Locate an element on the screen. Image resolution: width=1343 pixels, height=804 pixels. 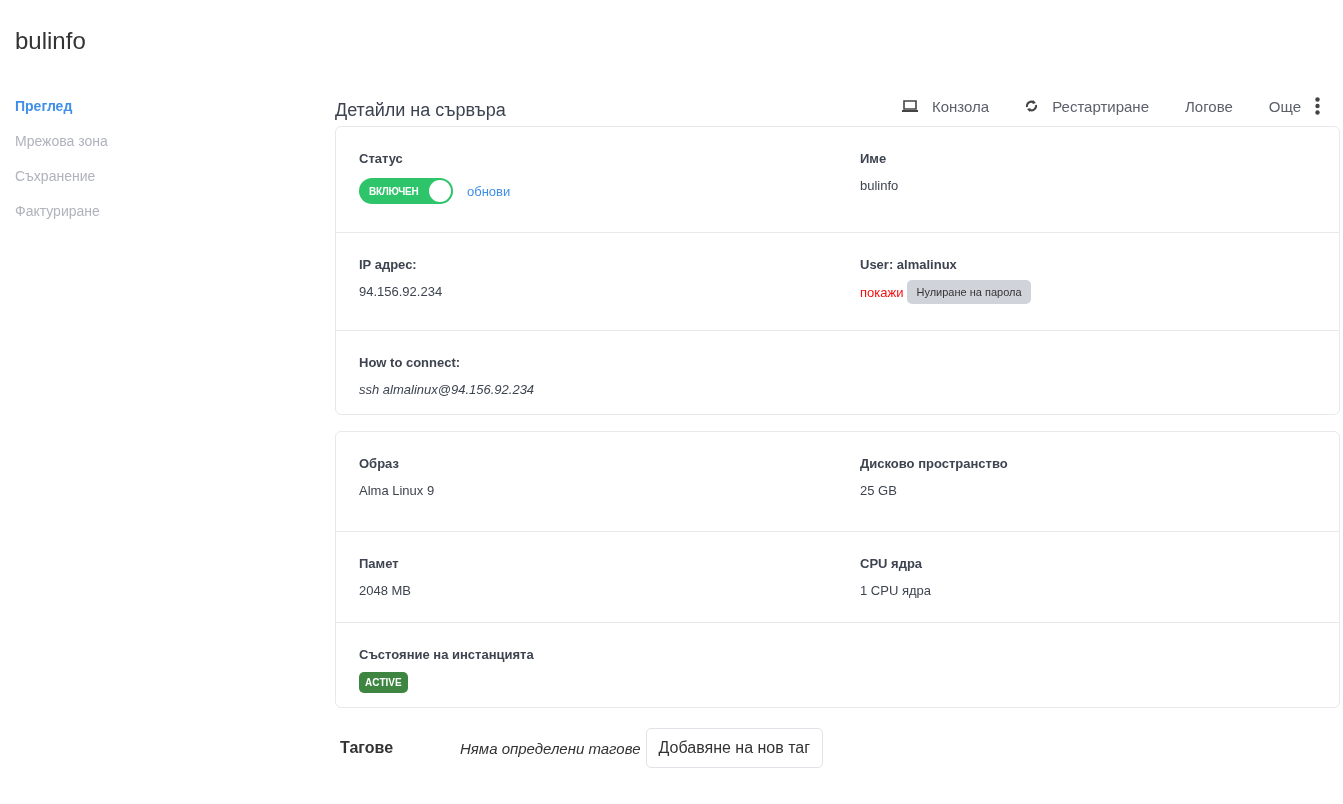
section-title: Детайли на сървъра is located at coordinates (421, 109).